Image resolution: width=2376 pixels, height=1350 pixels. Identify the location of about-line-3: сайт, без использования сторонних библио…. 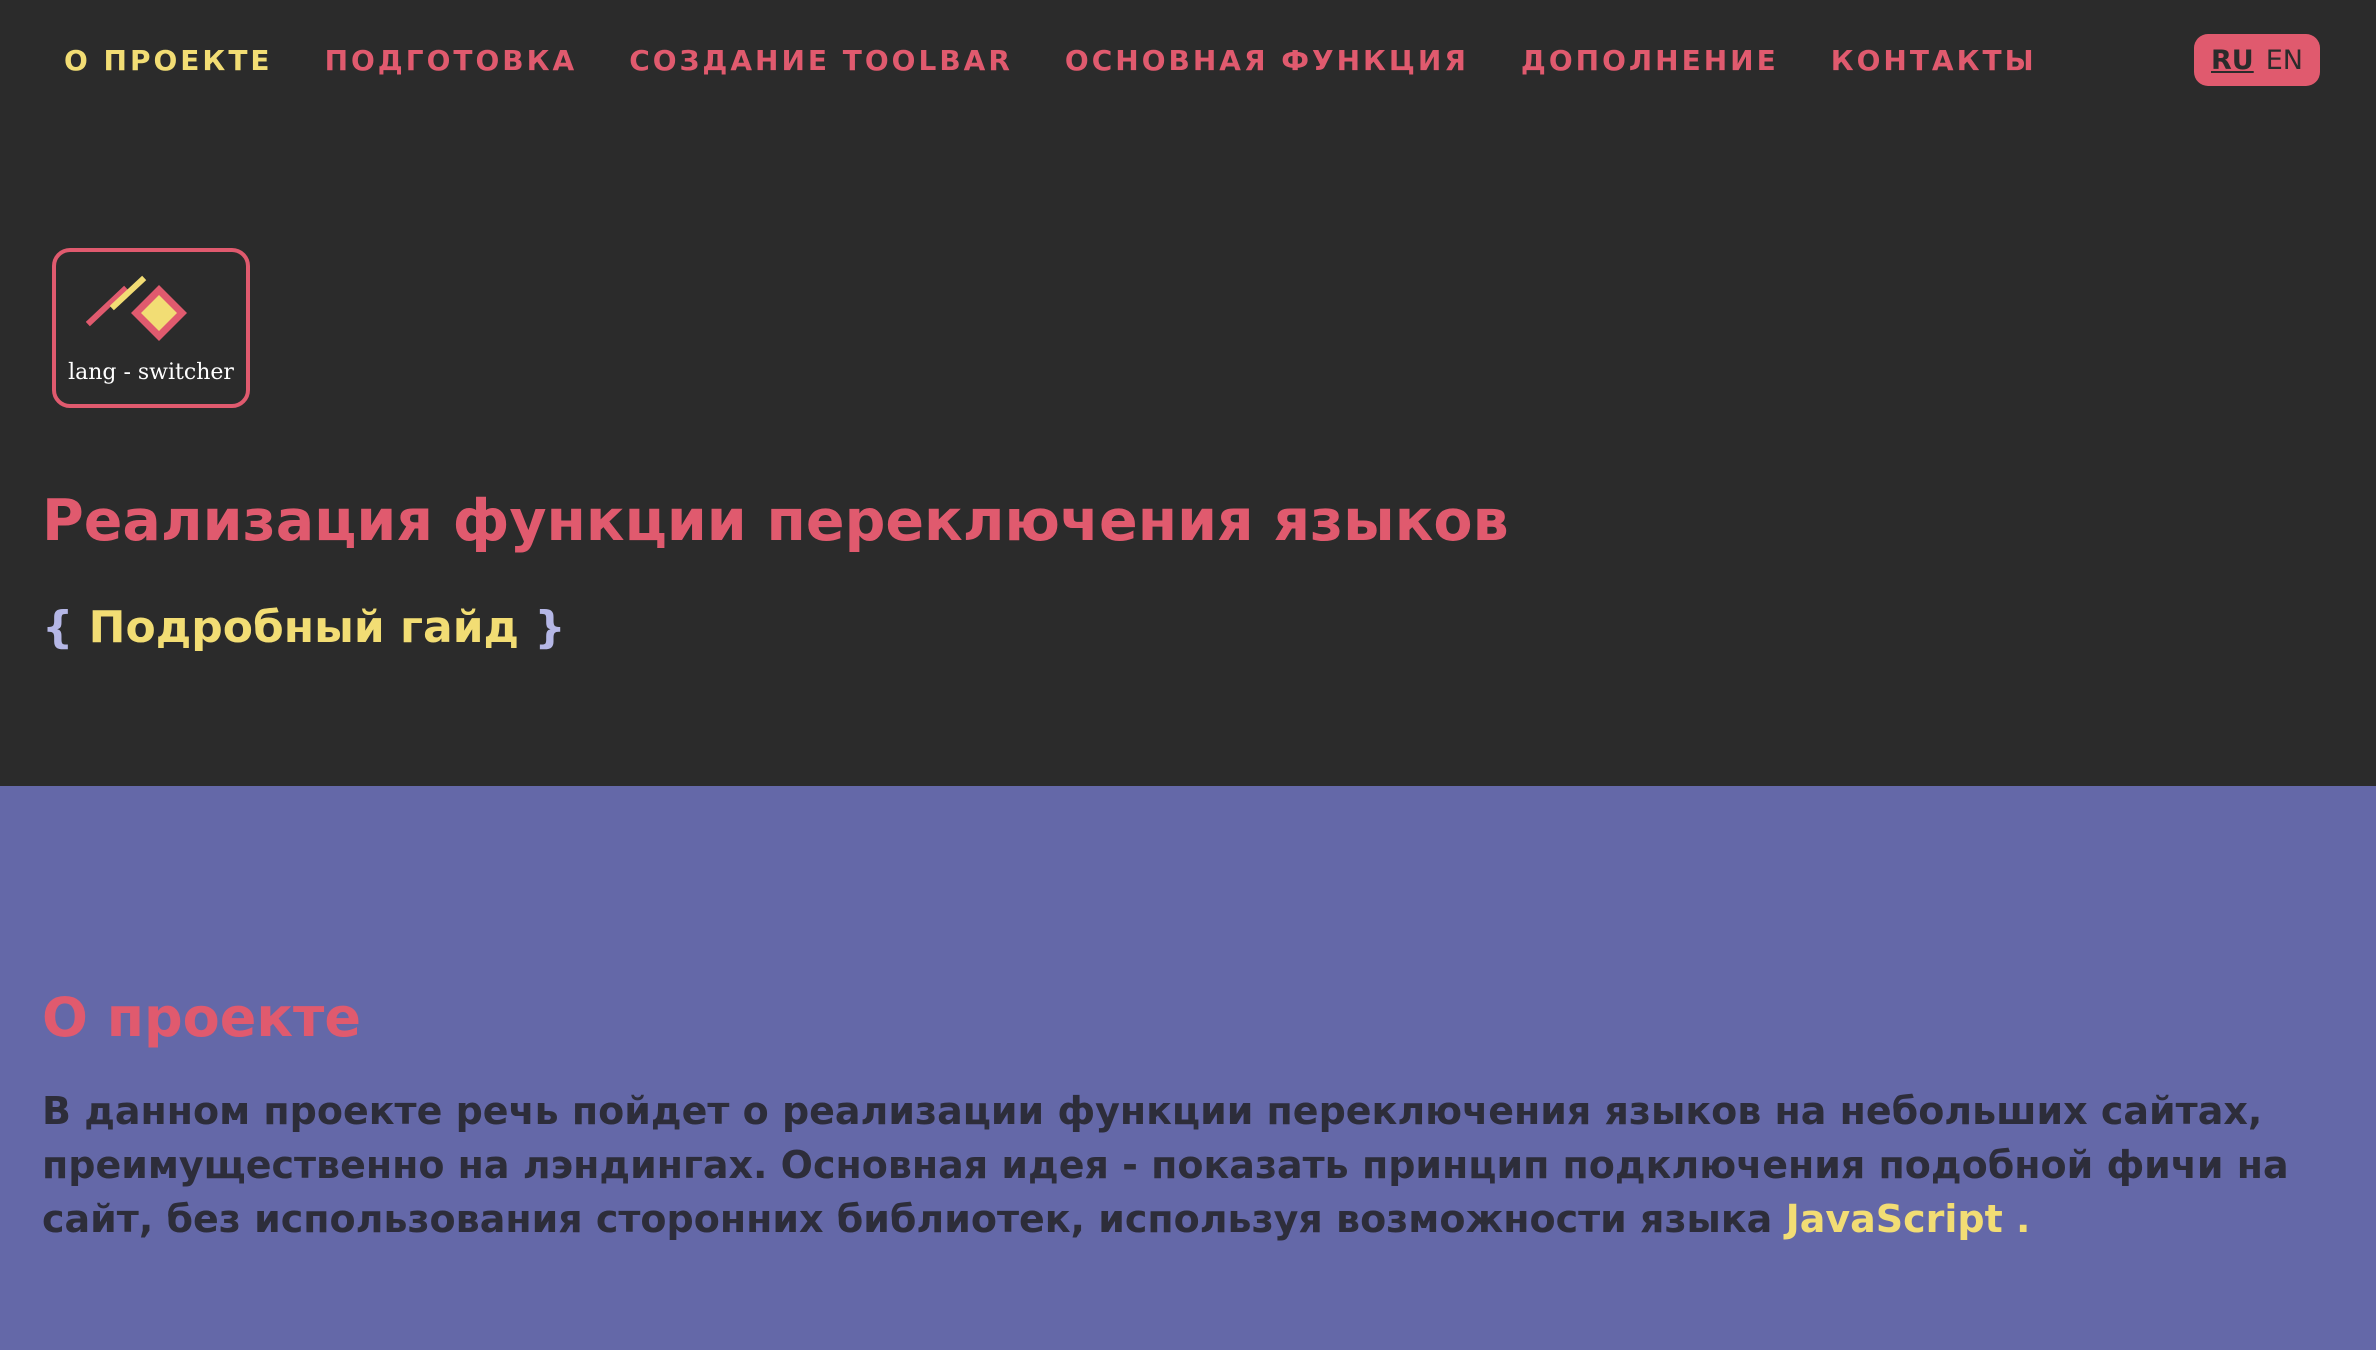
(1192, 1219).